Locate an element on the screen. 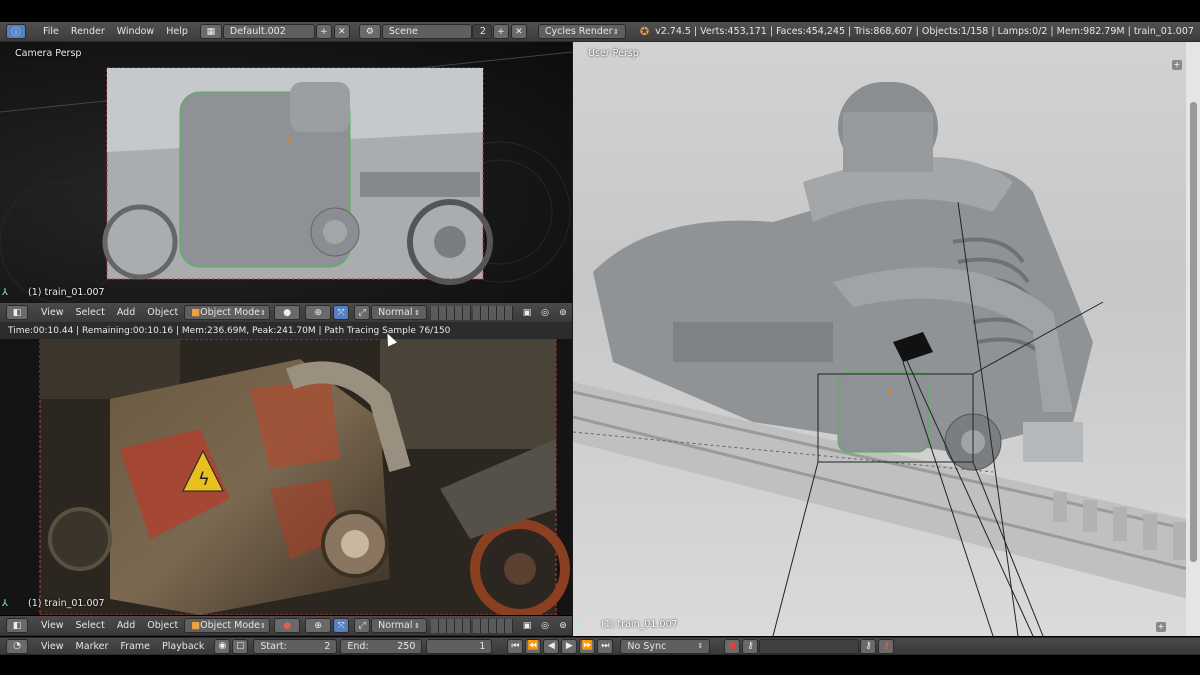  remove-scene-button: ✕ is located at coordinates (518, 31).